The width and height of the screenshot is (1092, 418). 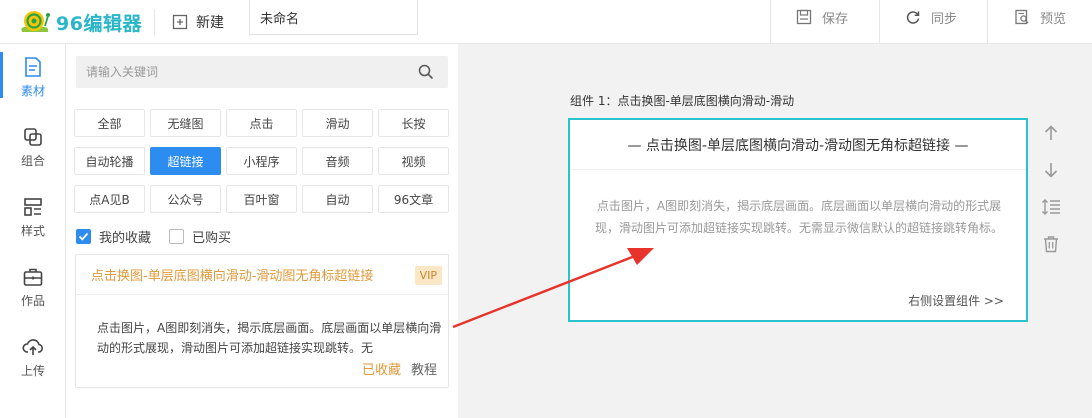 I want to click on delete-icon, so click(x=1051, y=244).